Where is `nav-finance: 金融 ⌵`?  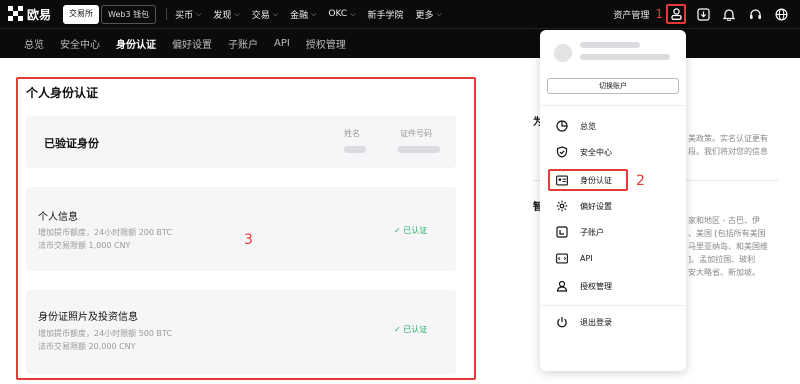
nav-finance: 金融 ⌵ is located at coordinates (303, 14).